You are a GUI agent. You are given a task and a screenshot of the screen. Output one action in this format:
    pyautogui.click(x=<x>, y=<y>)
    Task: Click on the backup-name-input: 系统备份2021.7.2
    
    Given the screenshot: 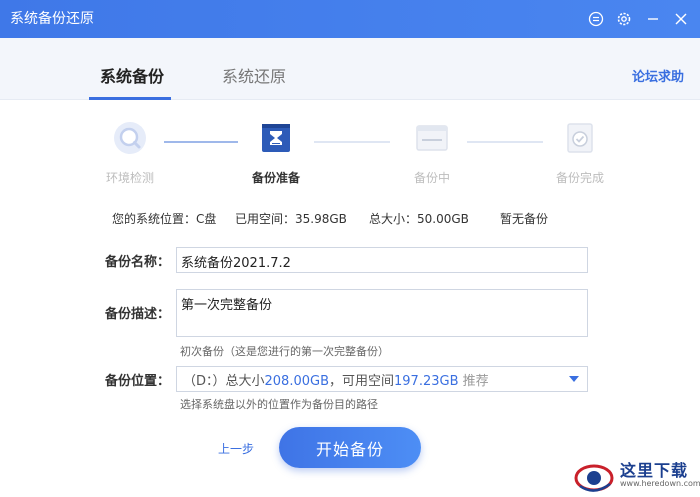 What is the action you would take?
    pyautogui.click(x=382, y=260)
    